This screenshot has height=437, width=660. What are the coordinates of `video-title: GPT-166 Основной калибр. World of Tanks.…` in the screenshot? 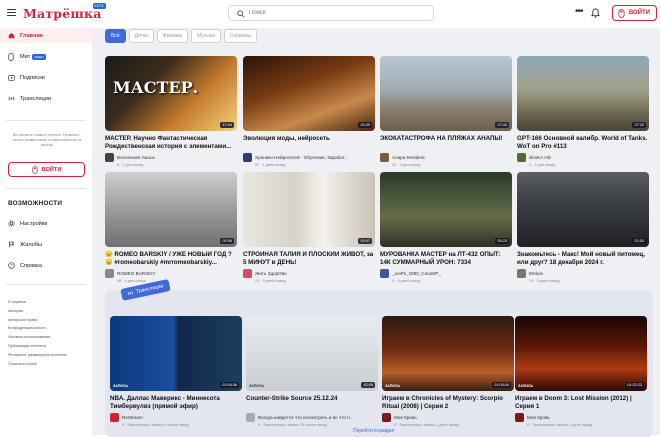 It's located at (583, 143).